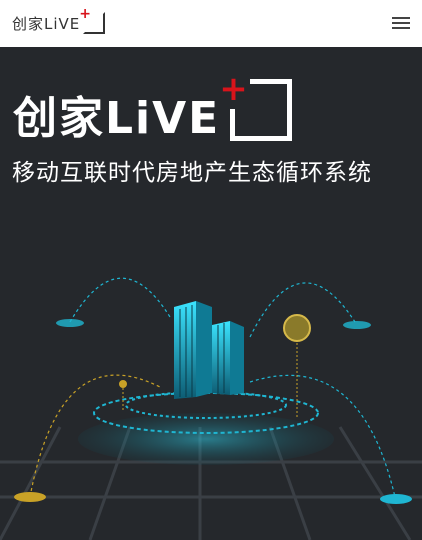 This screenshot has width=422, height=540. What do you see at coordinates (256, 106) in the screenshot?
I see `brand-box-icon: +` at bounding box center [256, 106].